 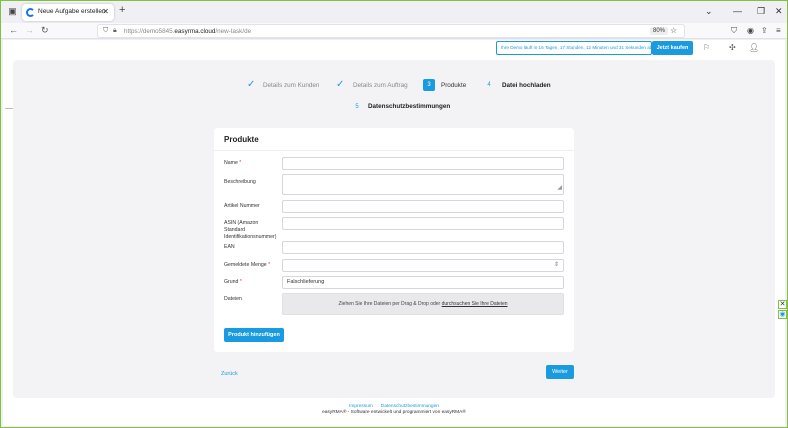 I want to click on extensions-icon: ⇪, so click(x=764, y=30).